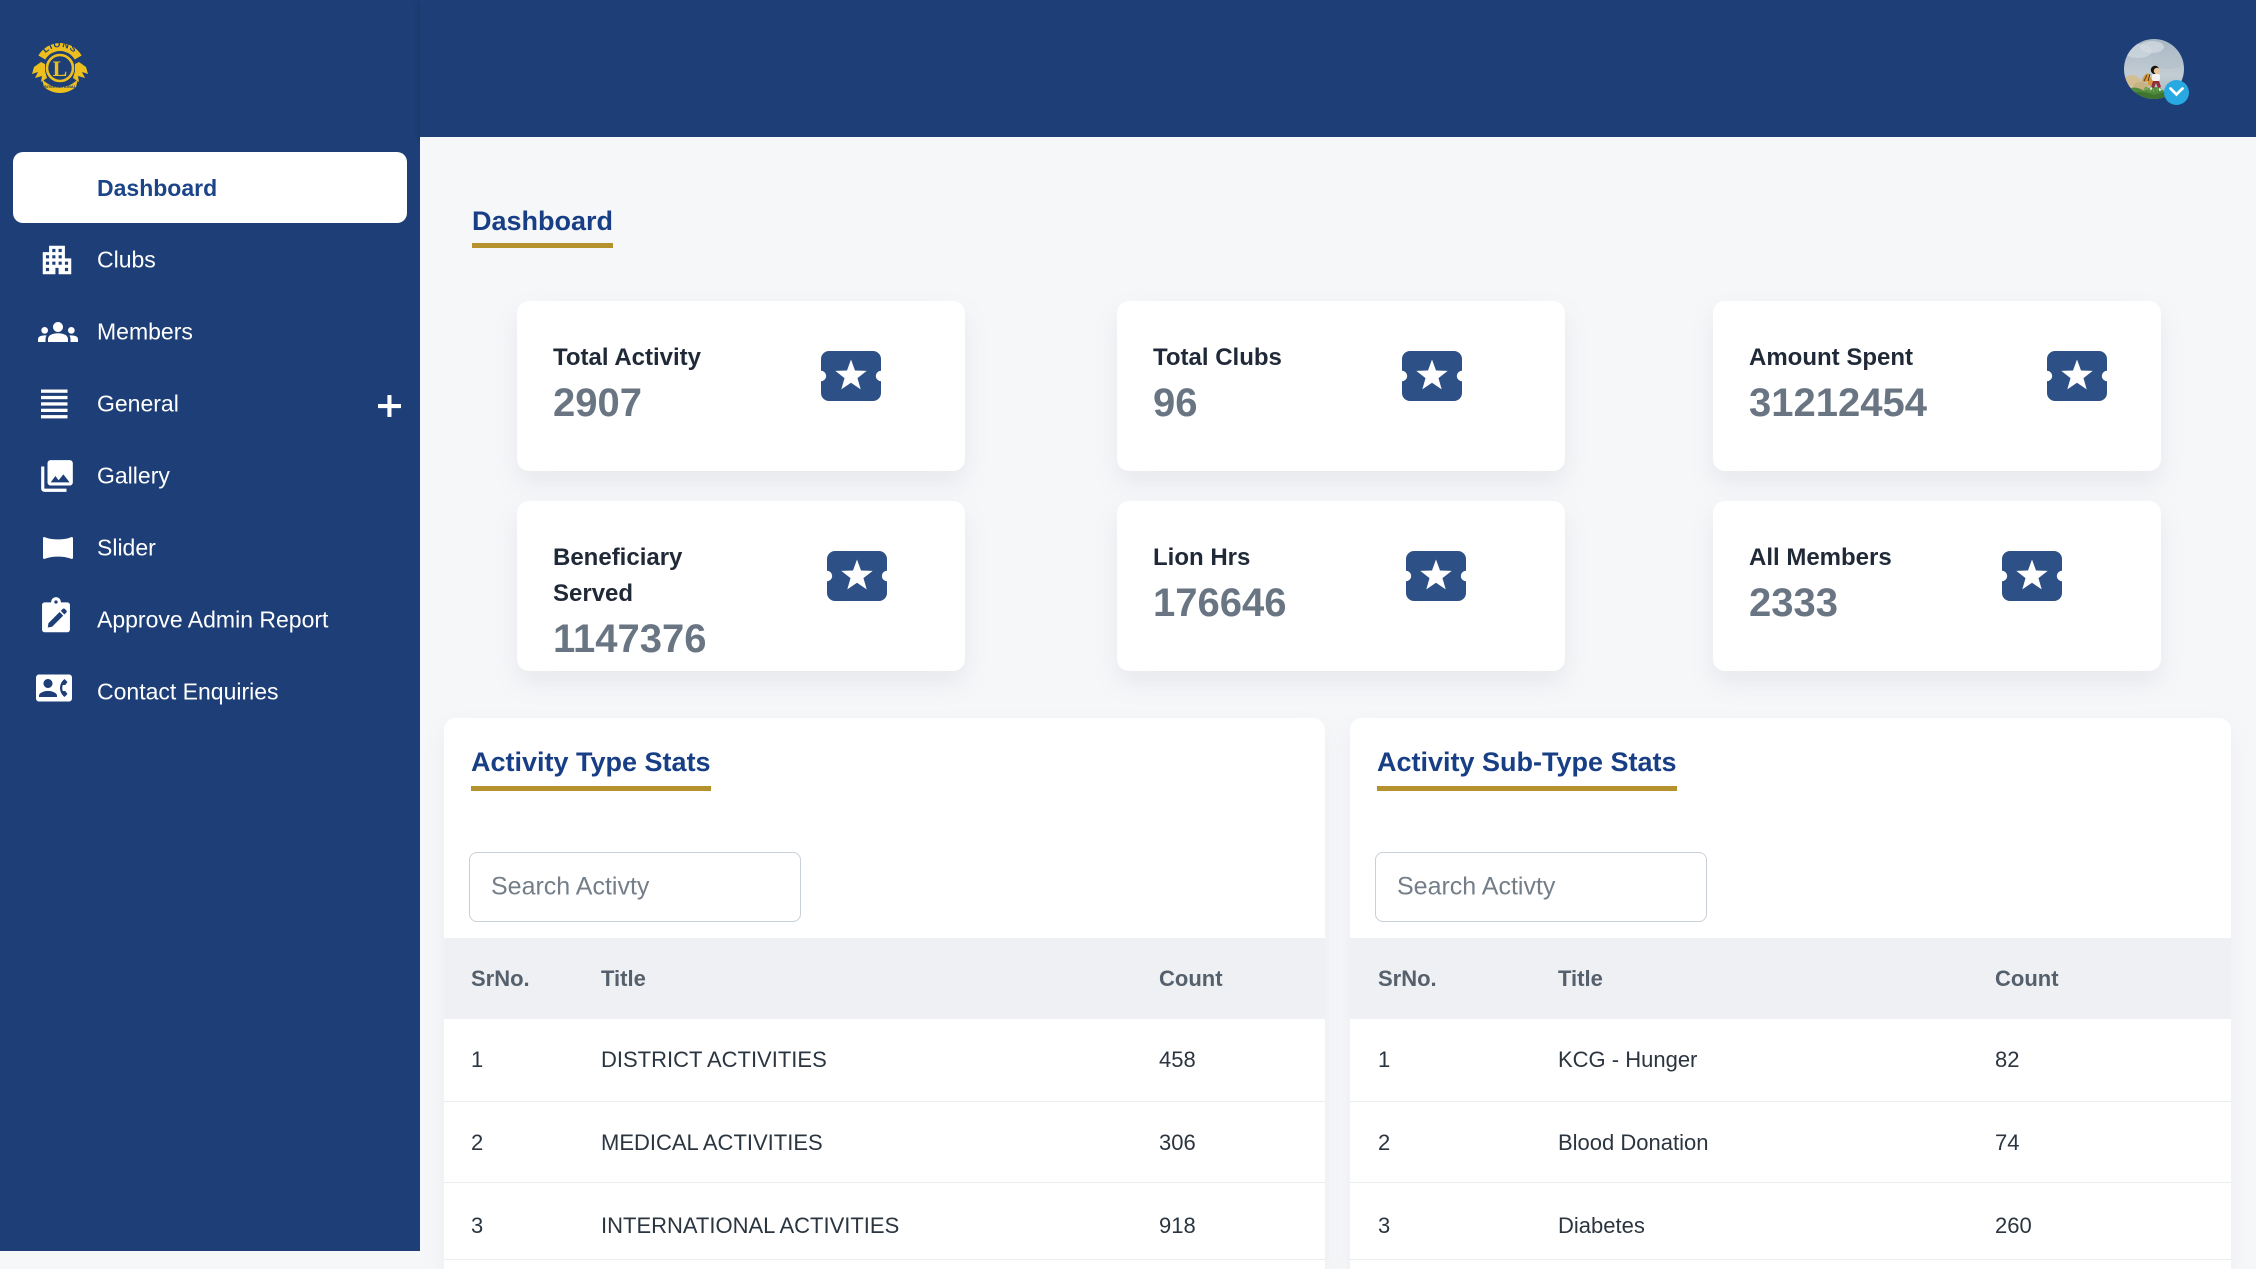 The height and width of the screenshot is (1269, 2256). What do you see at coordinates (59, 47) in the screenshot?
I see `svg-text: LIONS` at bounding box center [59, 47].